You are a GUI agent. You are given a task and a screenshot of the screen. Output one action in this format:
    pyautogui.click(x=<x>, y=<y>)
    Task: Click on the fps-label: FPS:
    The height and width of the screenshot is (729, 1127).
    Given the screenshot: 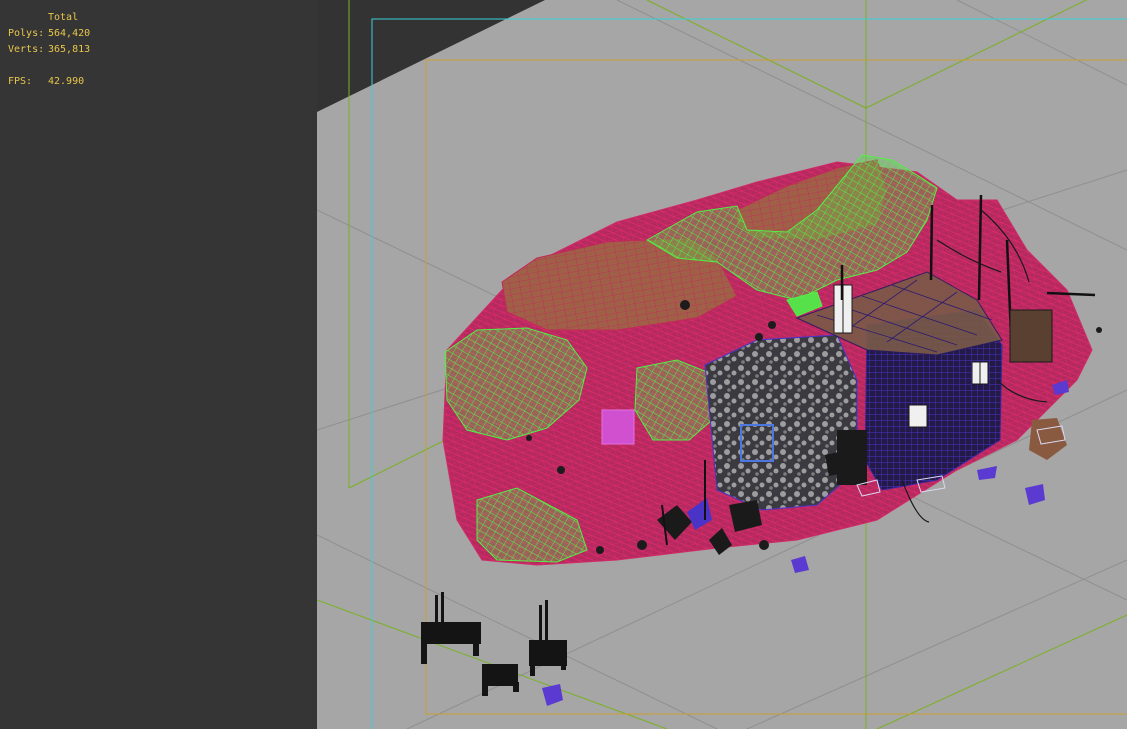 What is the action you would take?
    pyautogui.click(x=20, y=81)
    